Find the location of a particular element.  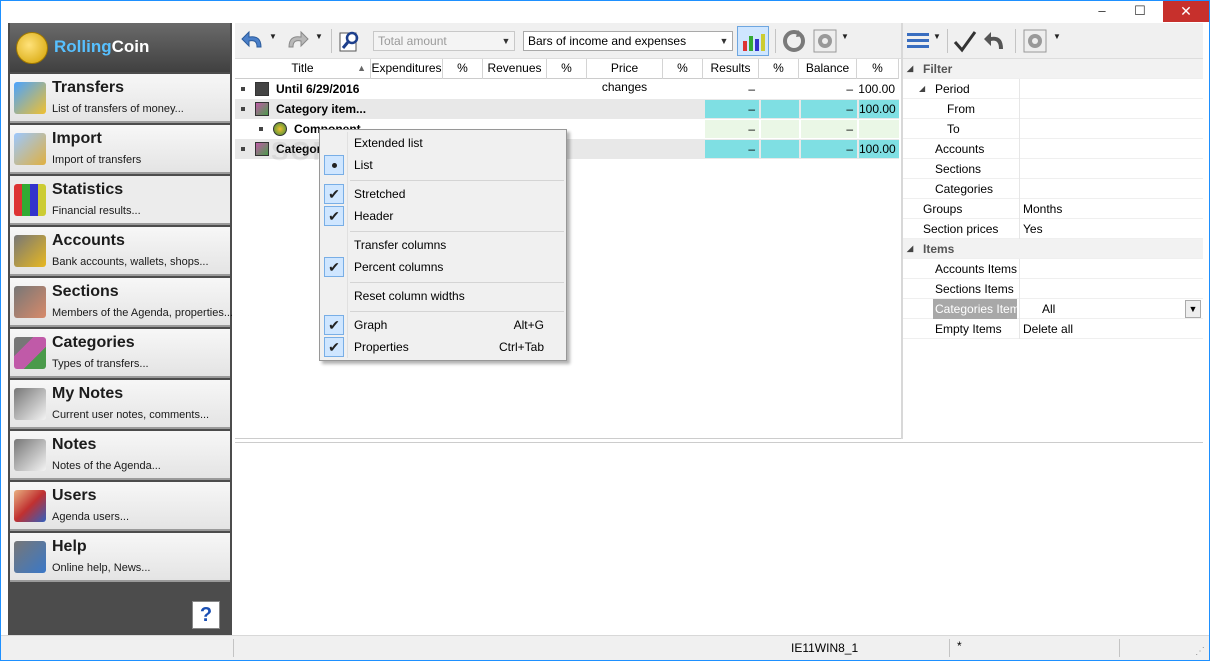

close-button: ✕ is located at coordinates (1186, 11).